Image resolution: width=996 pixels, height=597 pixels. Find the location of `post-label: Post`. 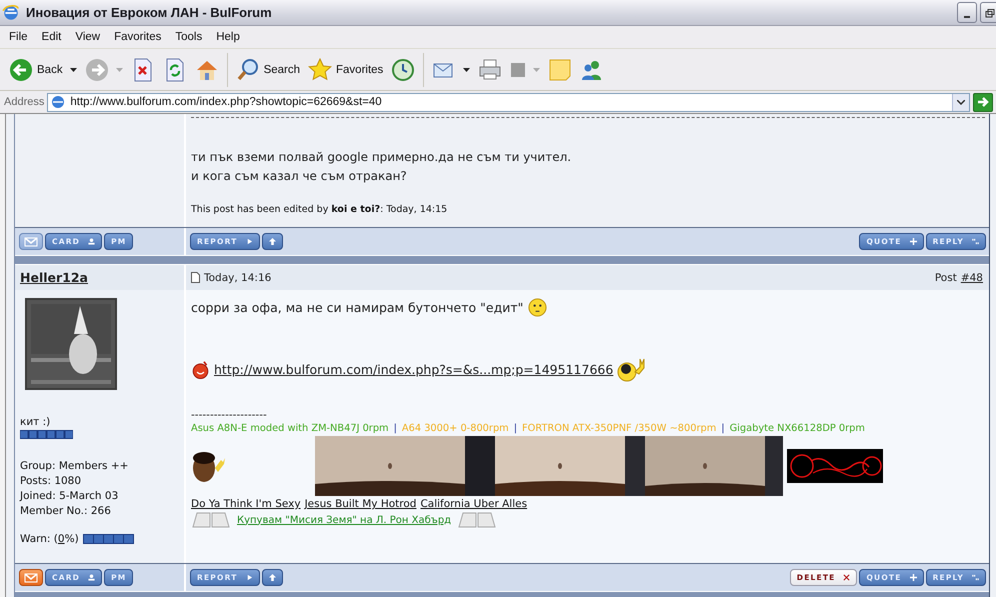

post-label: Post is located at coordinates (945, 278).